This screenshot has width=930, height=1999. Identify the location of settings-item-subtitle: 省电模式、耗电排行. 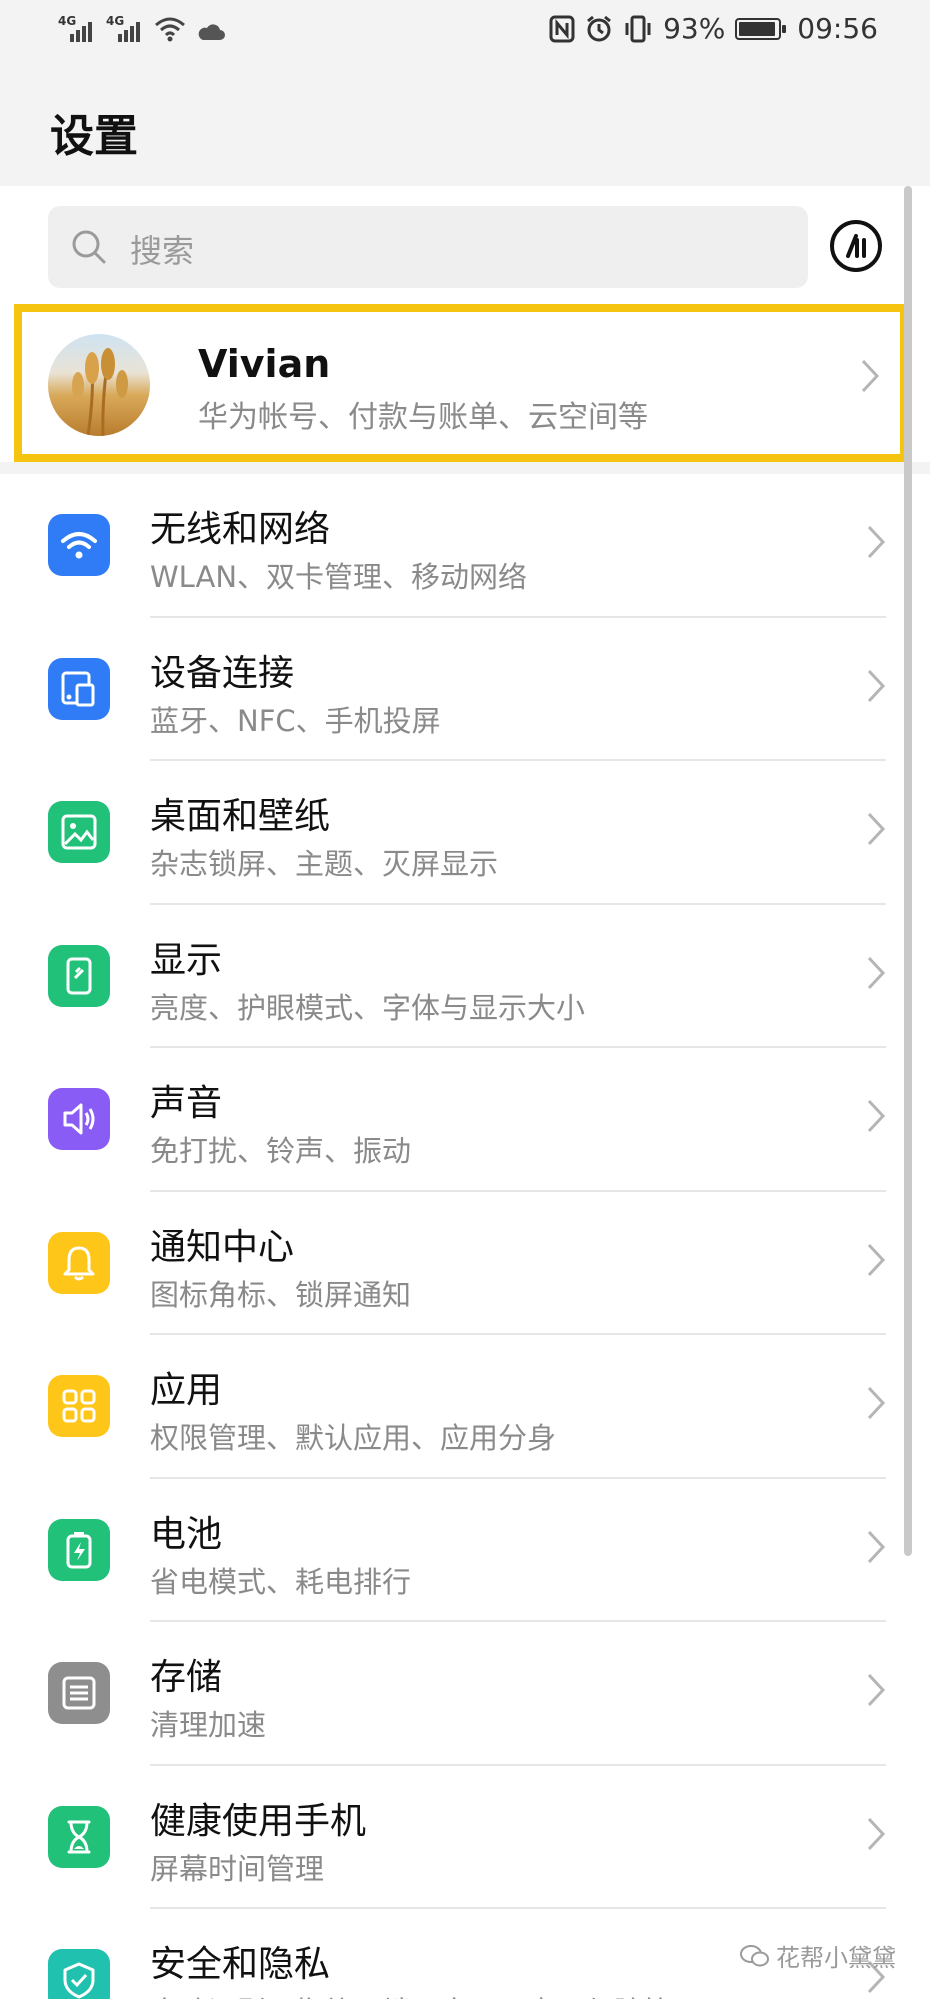
(281, 1581).